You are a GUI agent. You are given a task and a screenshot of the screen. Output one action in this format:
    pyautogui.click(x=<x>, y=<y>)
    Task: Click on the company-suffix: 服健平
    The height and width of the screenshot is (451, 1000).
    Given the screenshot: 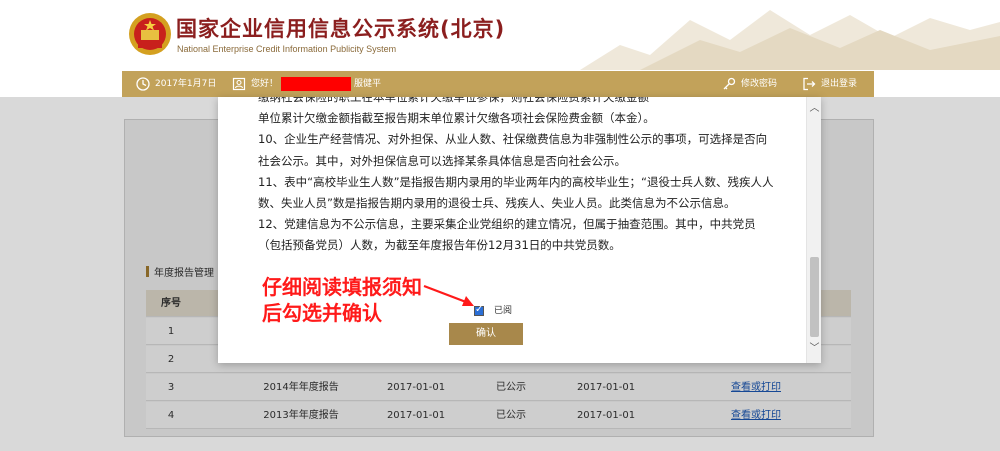 What is the action you would take?
    pyautogui.click(x=368, y=84)
    